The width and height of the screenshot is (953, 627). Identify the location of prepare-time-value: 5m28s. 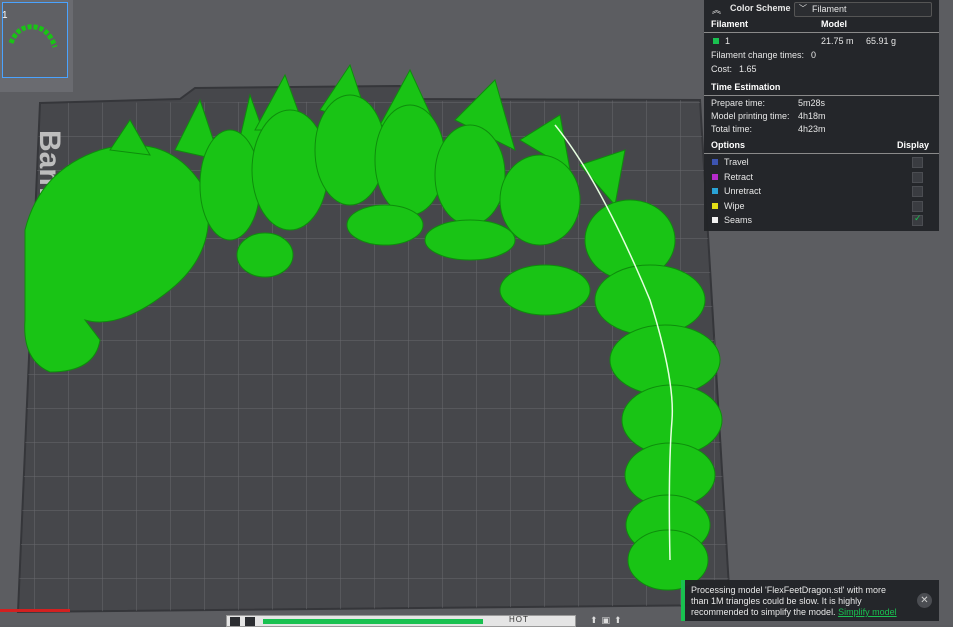
(812, 103).